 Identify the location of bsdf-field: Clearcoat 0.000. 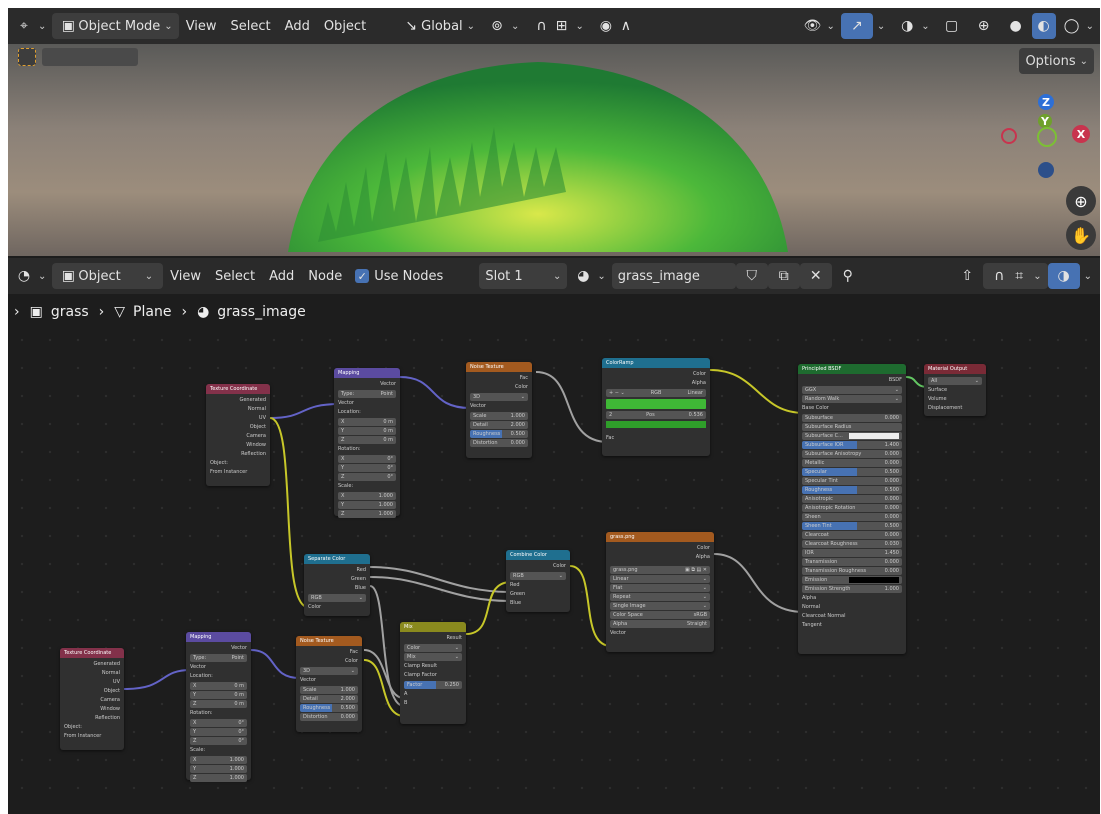
(852, 535).